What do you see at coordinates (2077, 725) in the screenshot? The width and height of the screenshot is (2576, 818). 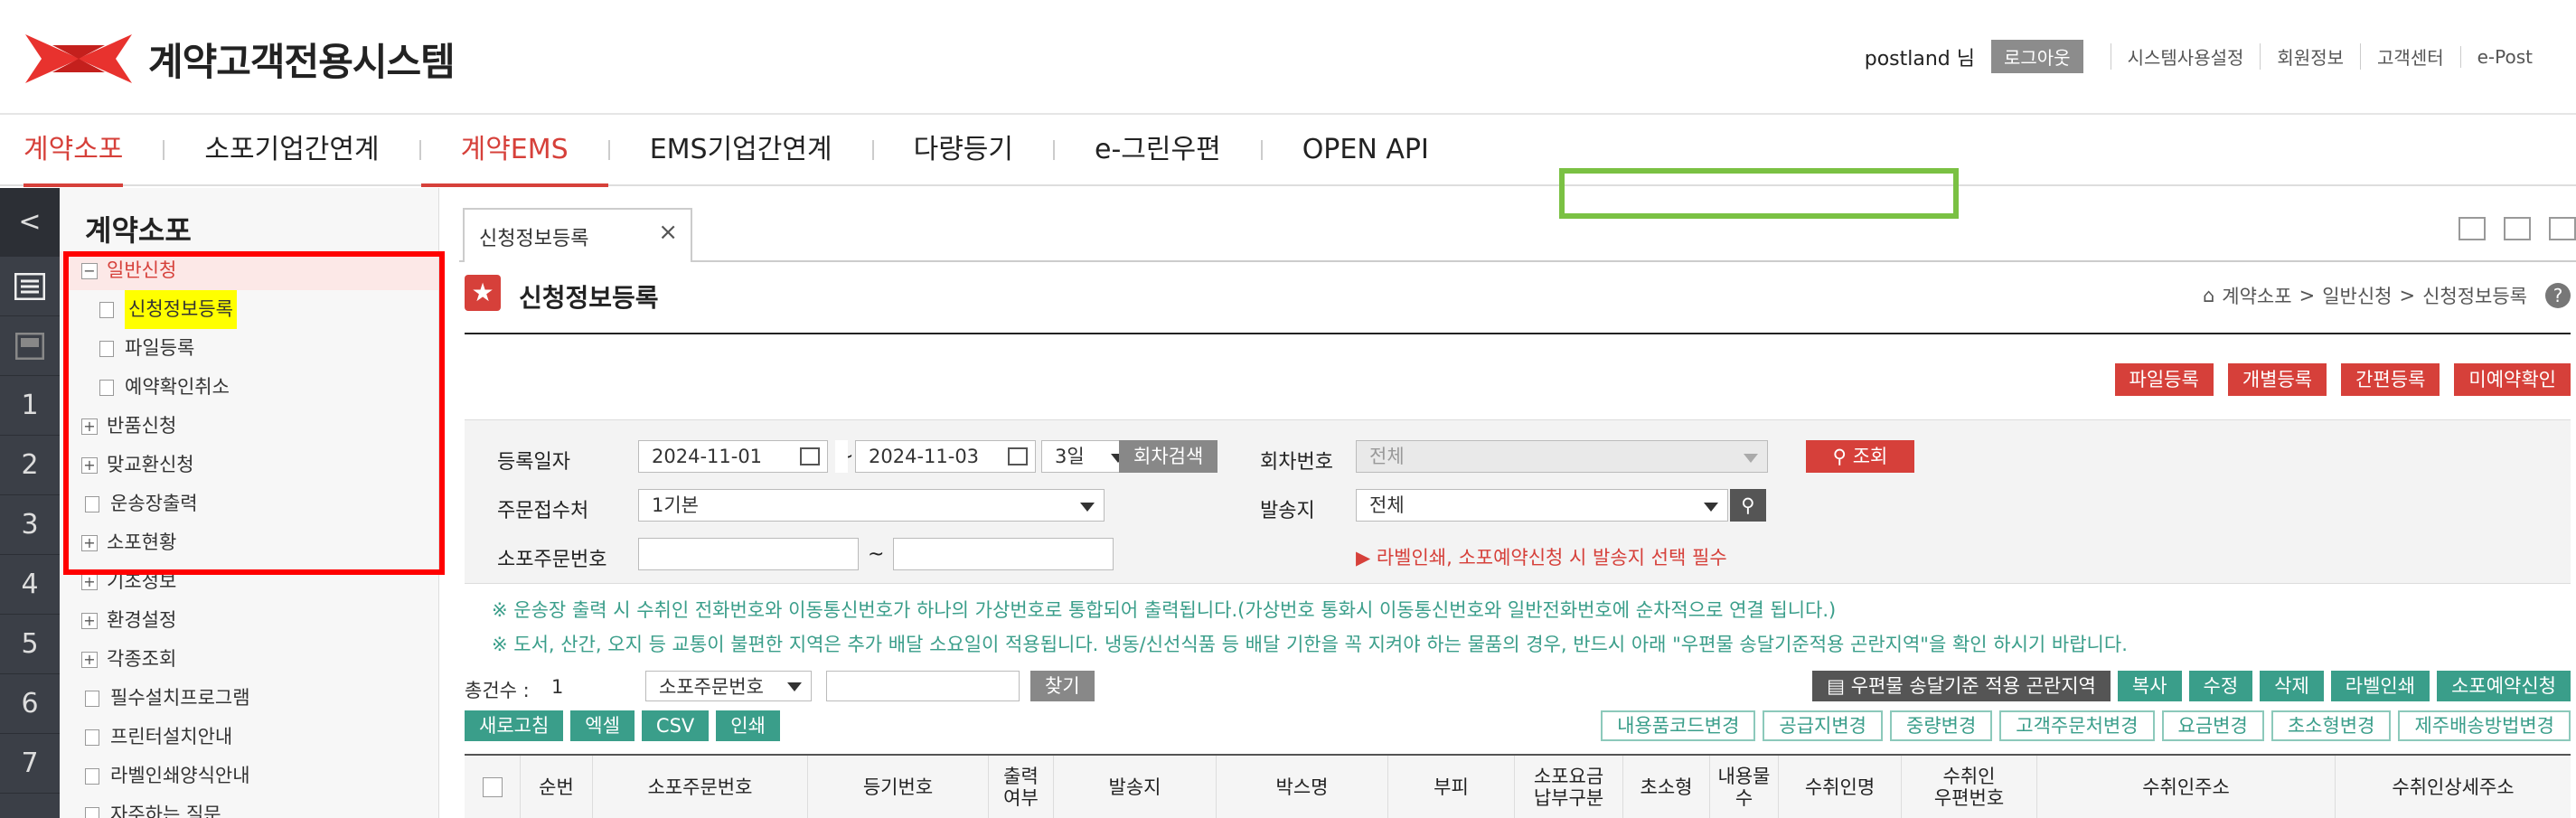 I see `change-customer-order-button: 고객주문처변경` at bounding box center [2077, 725].